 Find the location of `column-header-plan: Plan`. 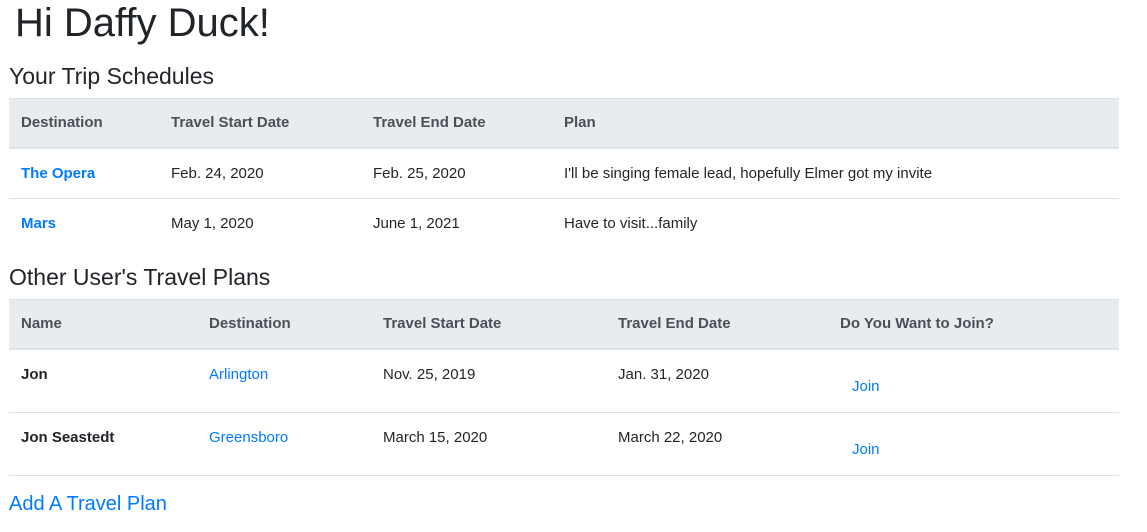

column-header-plan: Plan is located at coordinates (835, 123).